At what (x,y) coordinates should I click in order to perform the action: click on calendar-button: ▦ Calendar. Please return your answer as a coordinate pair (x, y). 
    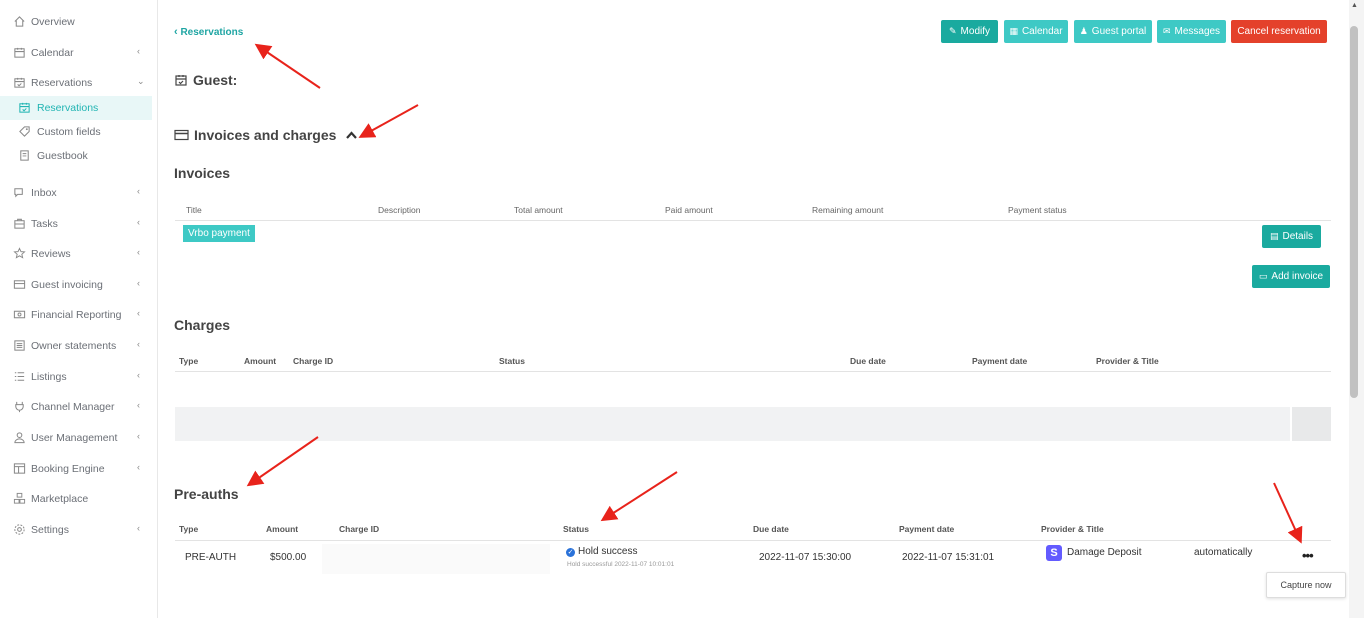
    Looking at the image, I should click on (1036, 31).